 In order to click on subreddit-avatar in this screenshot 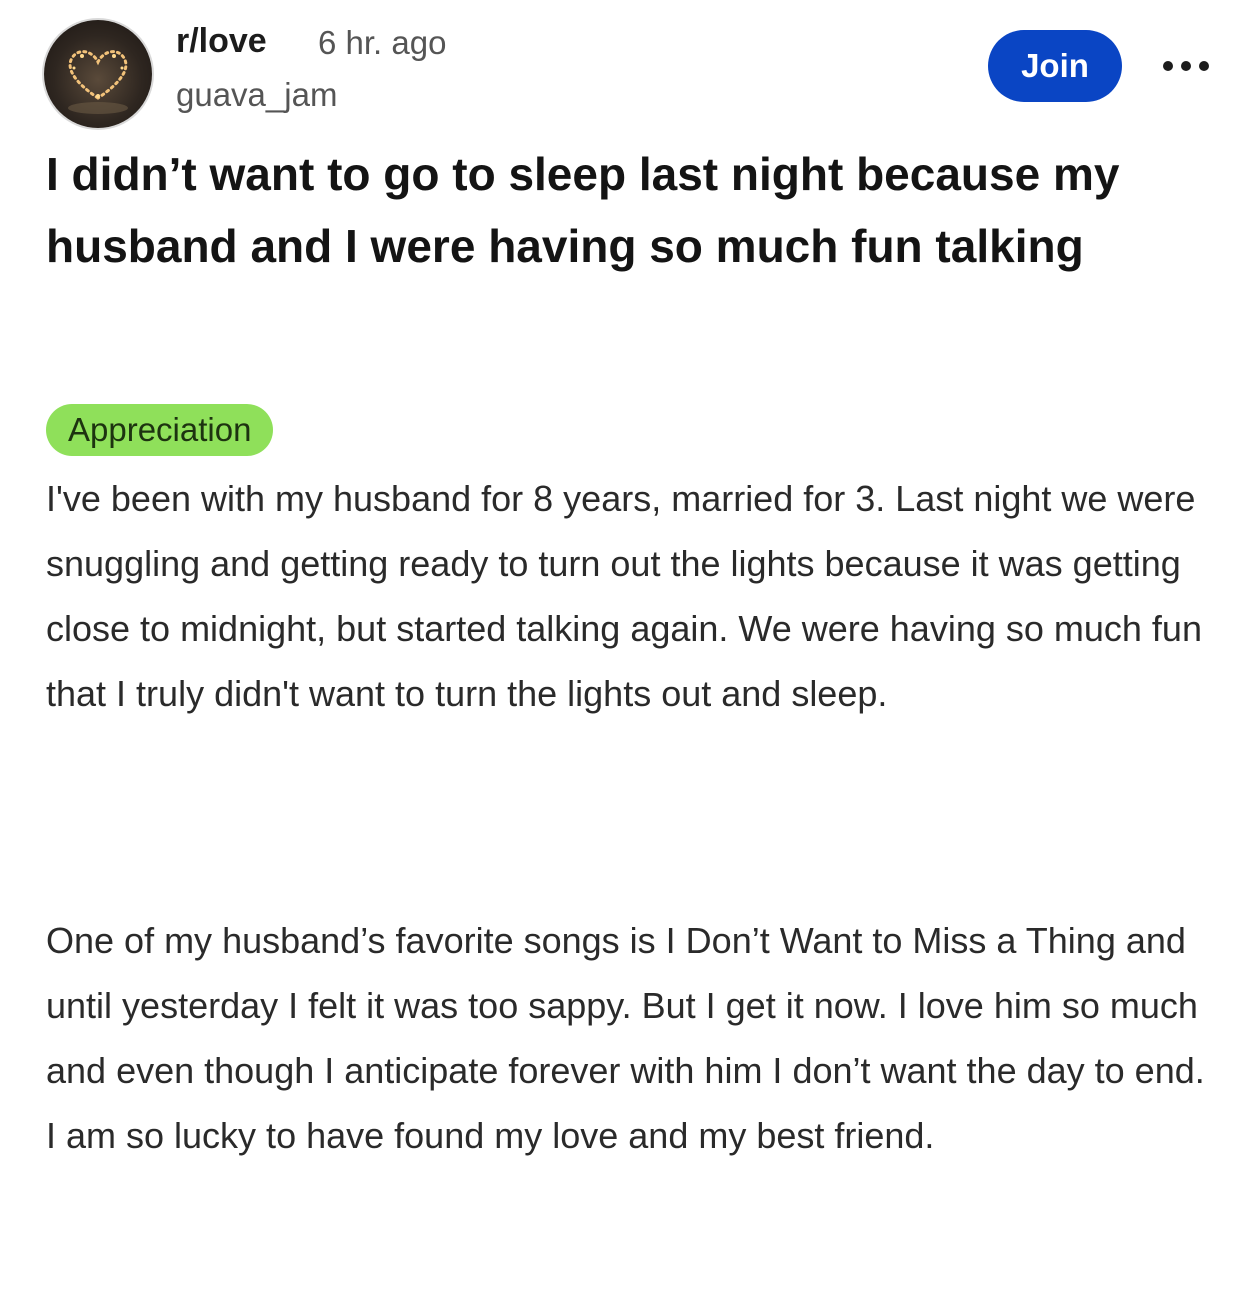, I will do `click(98, 74)`.